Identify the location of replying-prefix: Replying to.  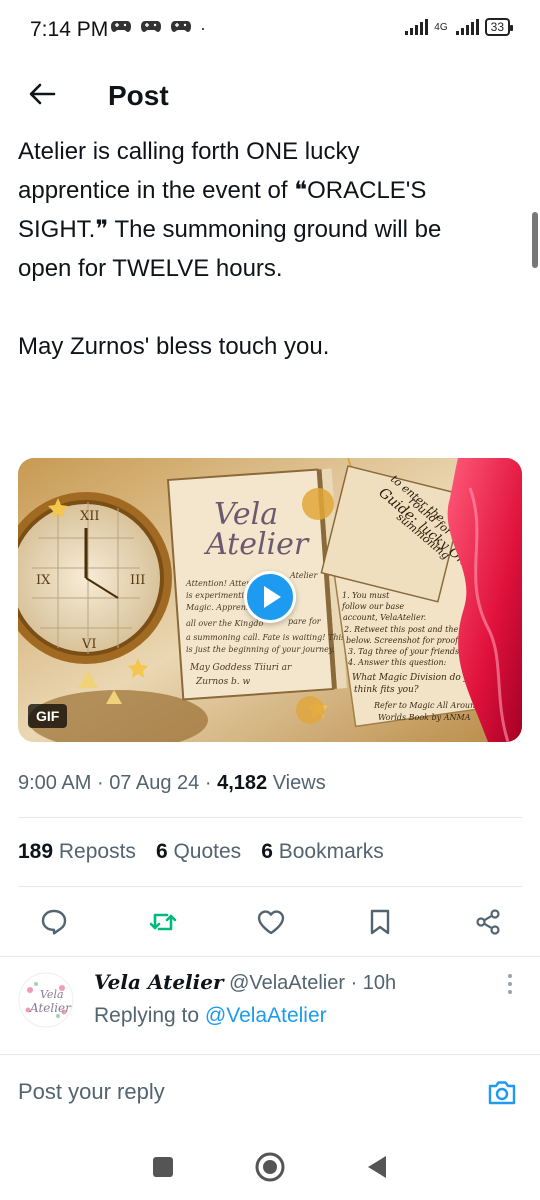
(147, 1015).